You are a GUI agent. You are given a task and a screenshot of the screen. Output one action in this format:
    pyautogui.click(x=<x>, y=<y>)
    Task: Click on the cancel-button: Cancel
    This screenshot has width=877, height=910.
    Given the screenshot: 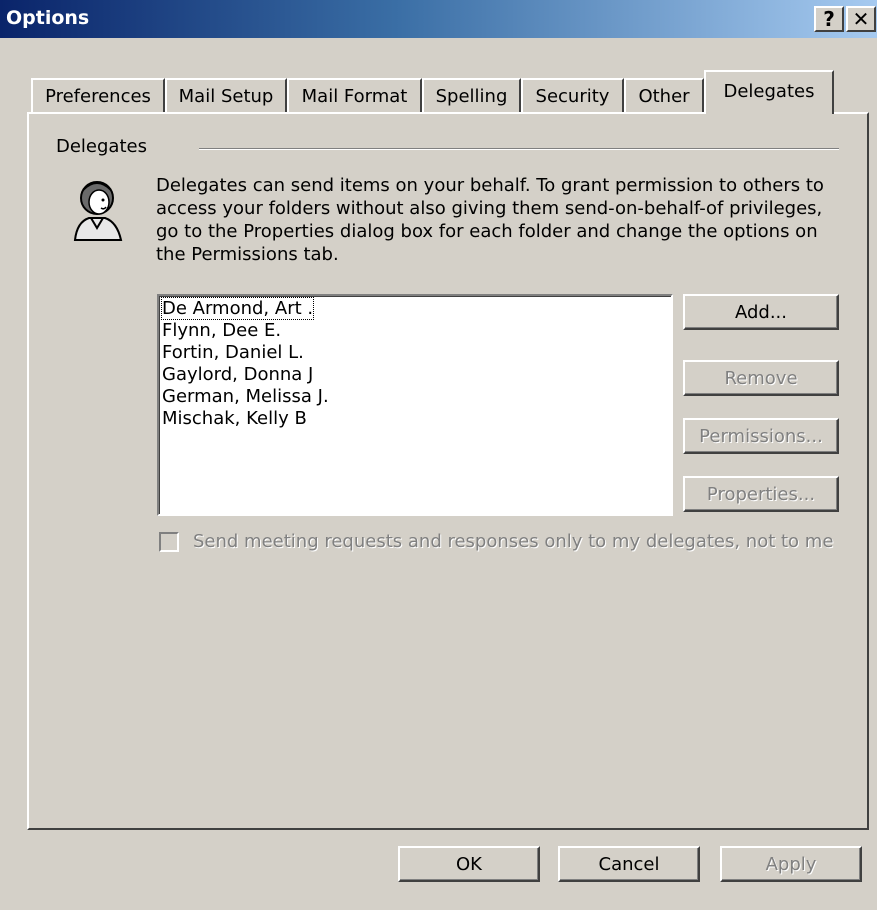 What is the action you would take?
    pyautogui.click(x=629, y=864)
    